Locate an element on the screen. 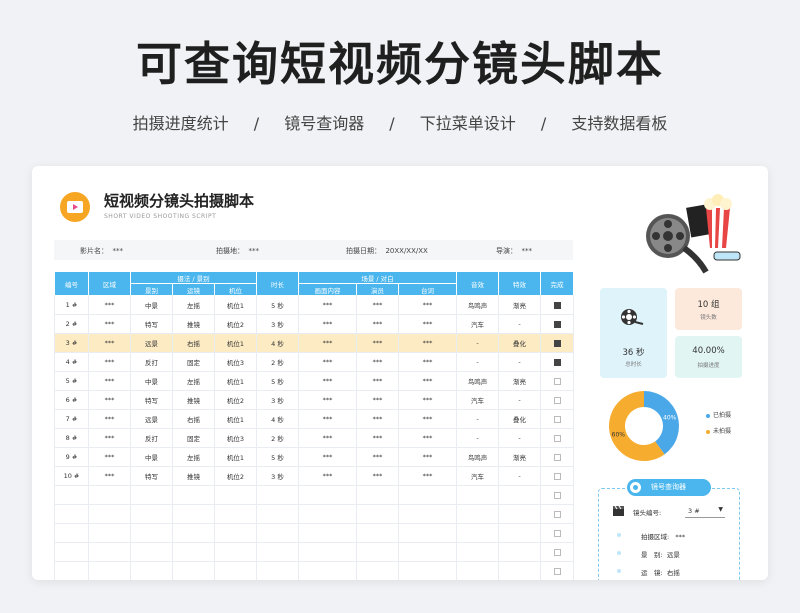  shot-number-select: 3 # ▼ is located at coordinates (705, 511).